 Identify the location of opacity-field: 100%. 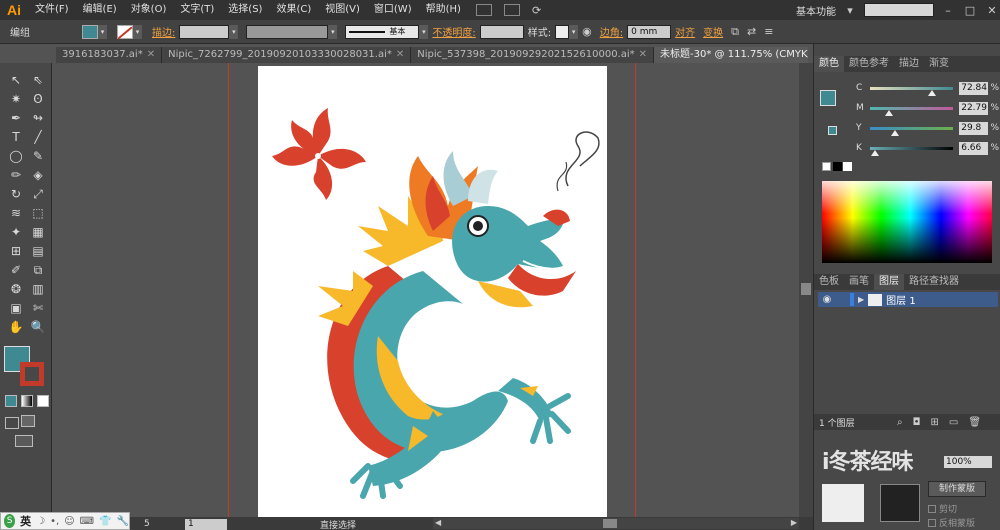
(968, 462).